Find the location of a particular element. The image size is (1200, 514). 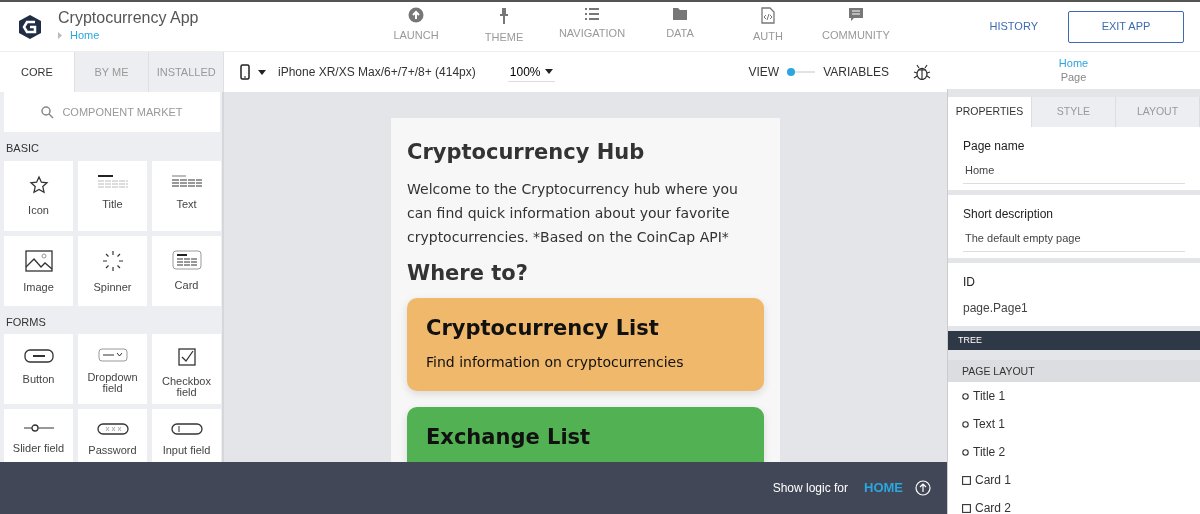

page-title: Cryptocurrency Hub is located at coordinates (526, 153).